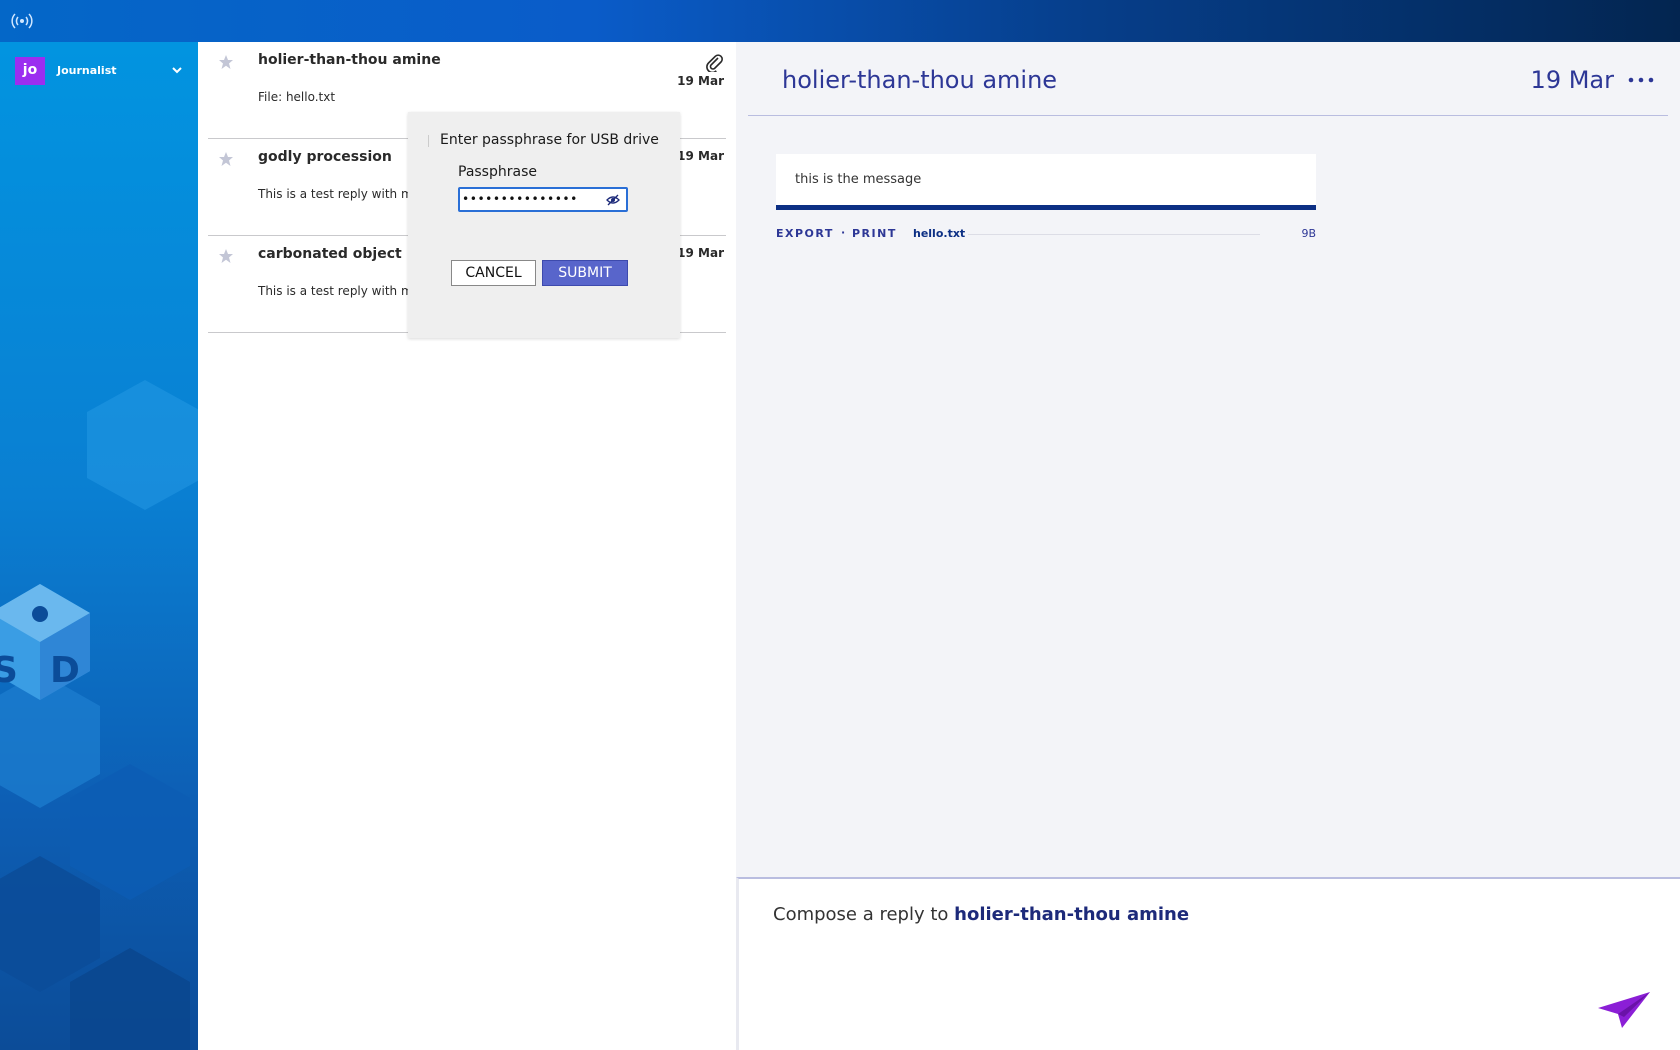 The image size is (1680, 1050). Describe the element at coordinates (613, 200) in the screenshot. I see `eye-slash-icon` at that location.